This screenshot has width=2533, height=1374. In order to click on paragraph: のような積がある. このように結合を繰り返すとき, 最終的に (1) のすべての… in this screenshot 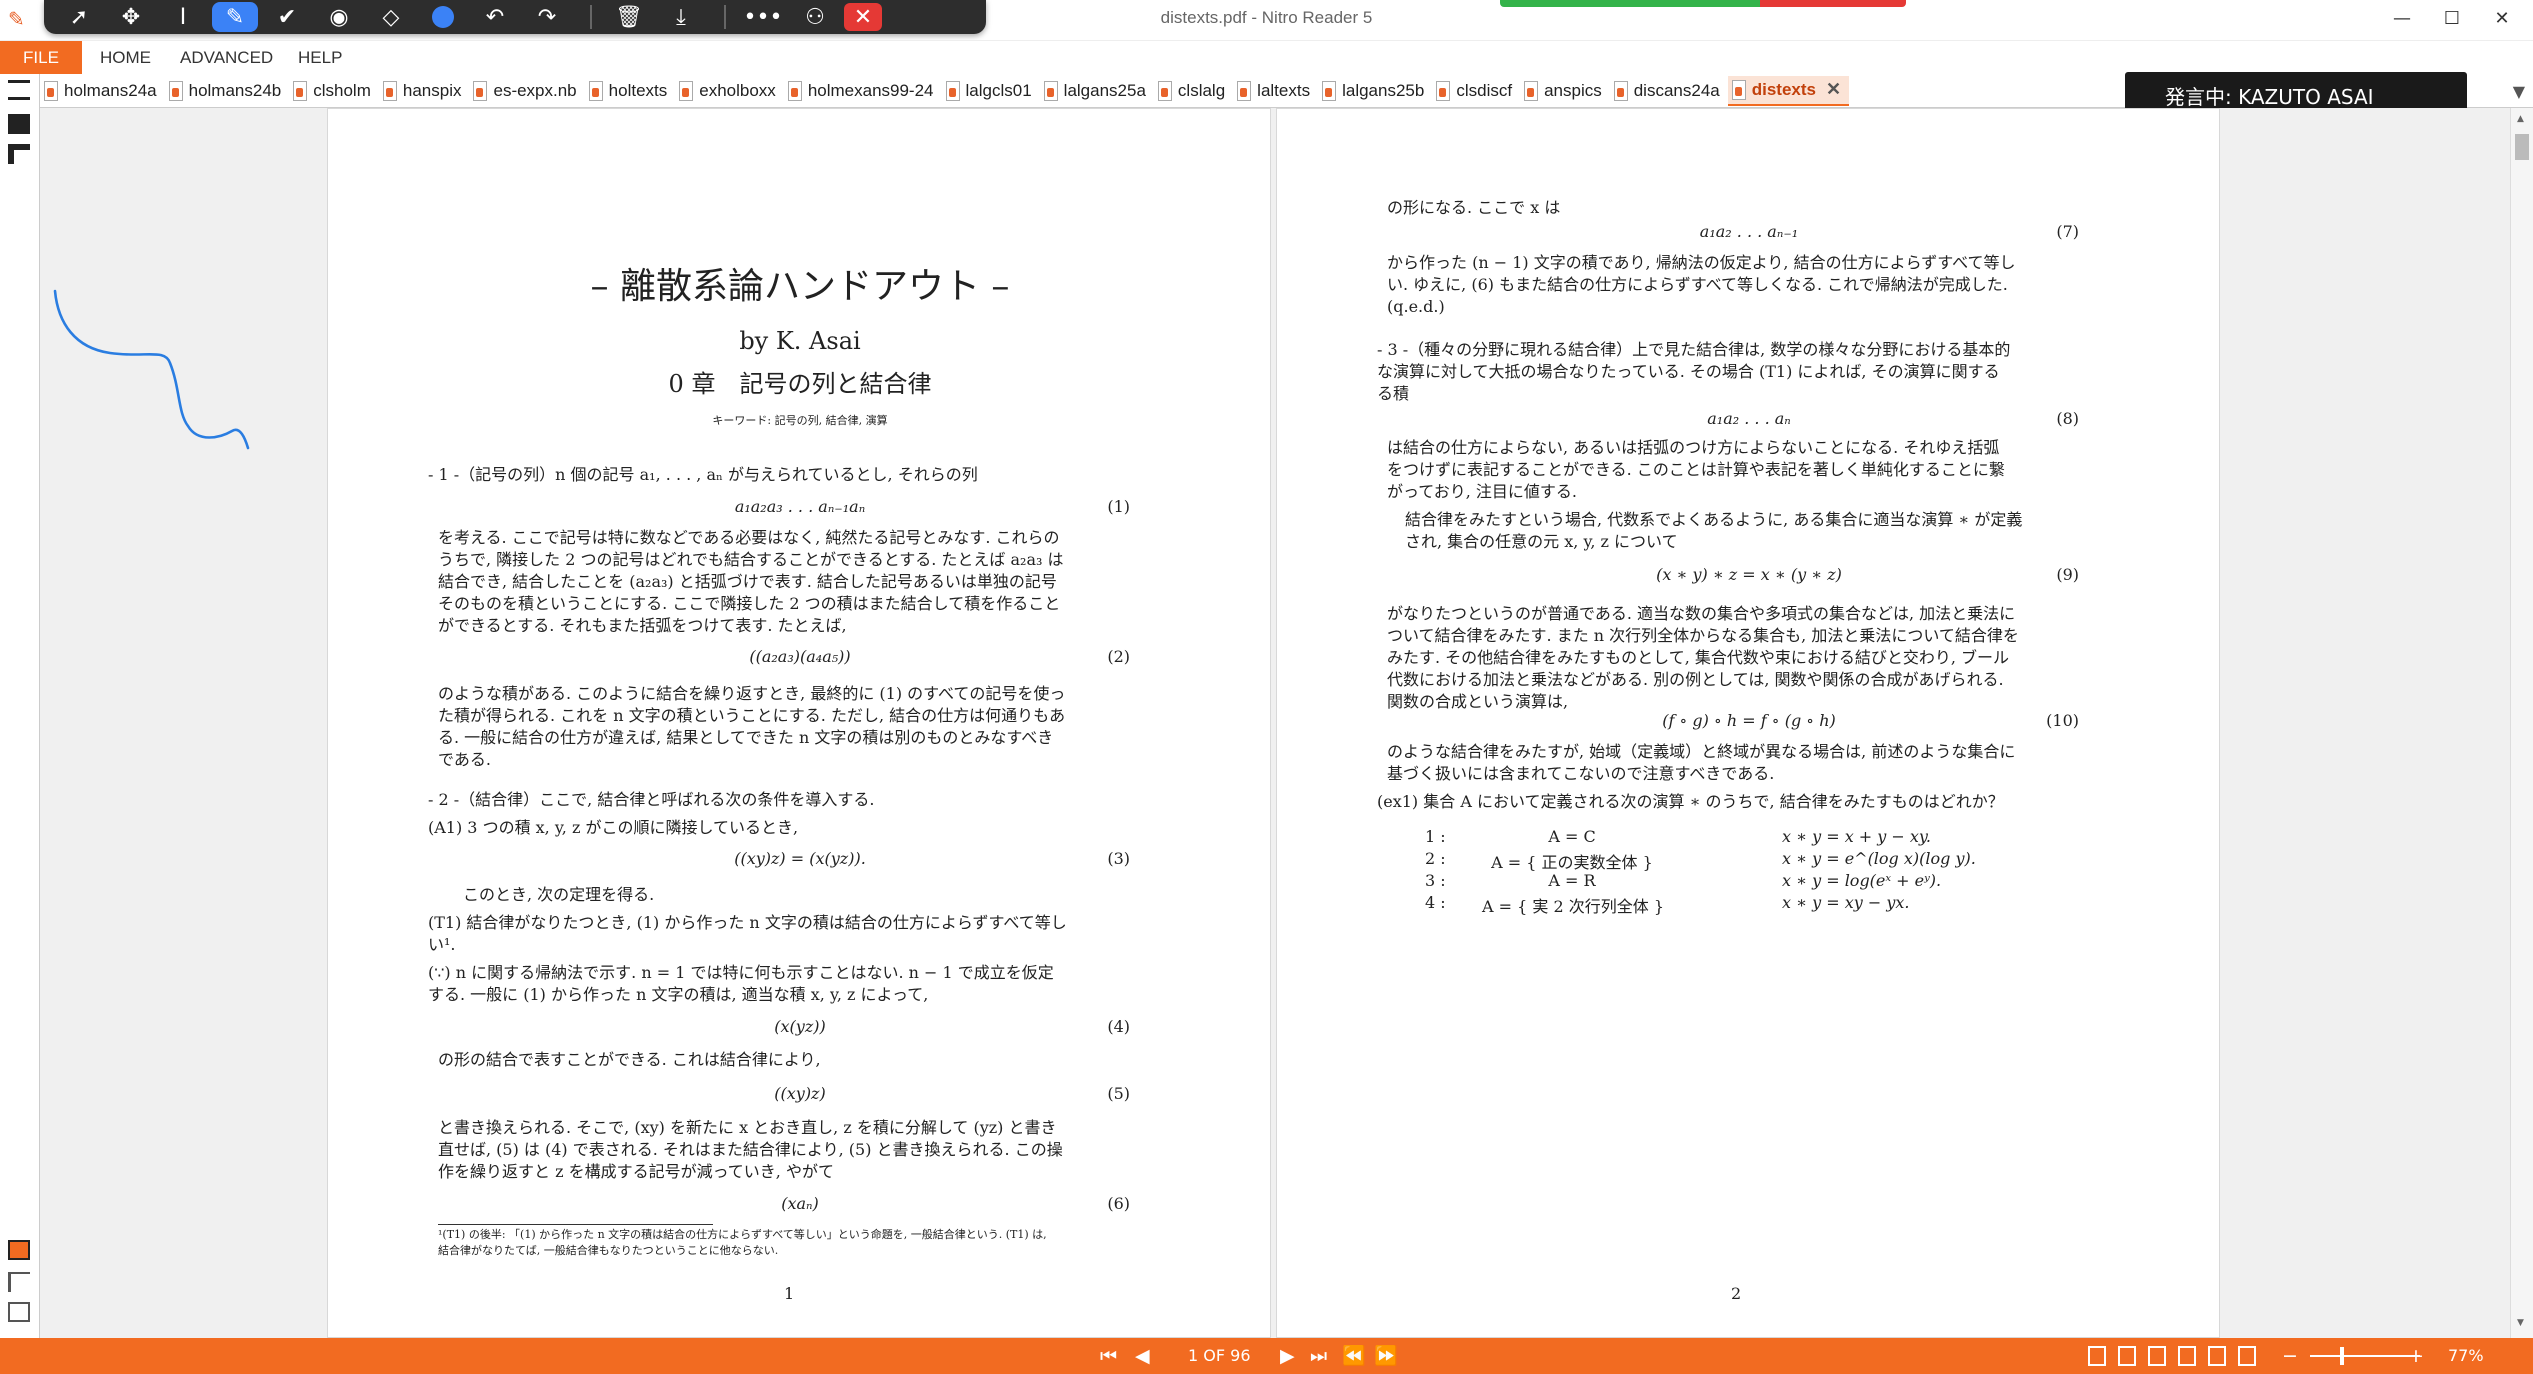, I will do `click(788, 727)`.